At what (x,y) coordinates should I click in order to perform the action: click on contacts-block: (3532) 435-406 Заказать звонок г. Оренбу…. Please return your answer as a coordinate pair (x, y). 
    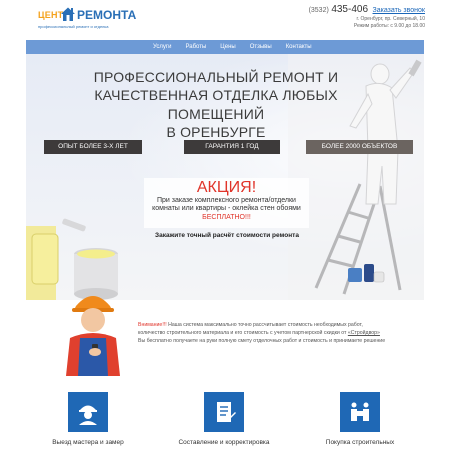
    Looking at the image, I should click on (355, 16).